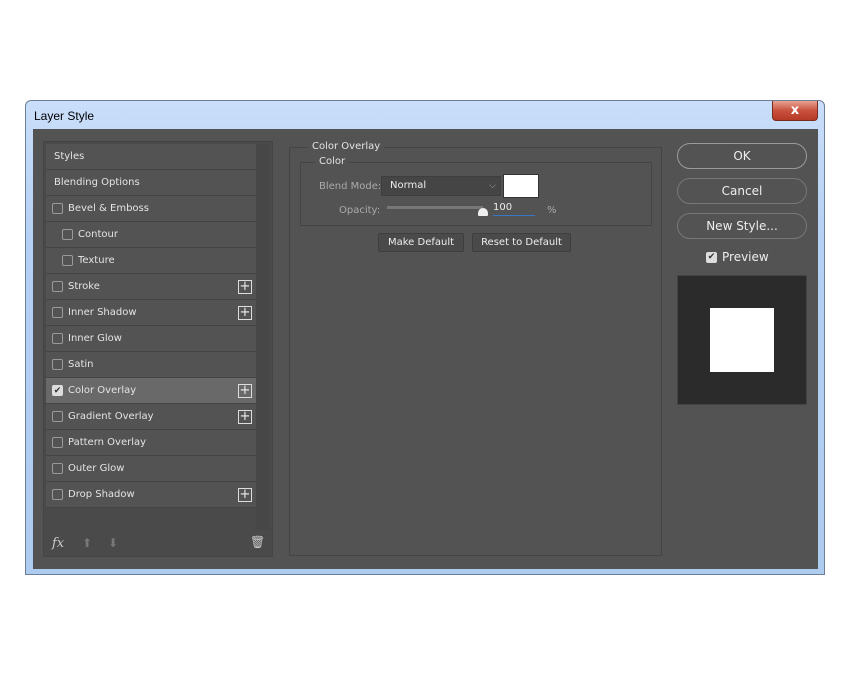 The width and height of the screenshot is (850, 675). What do you see at coordinates (521, 186) in the screenshot?
I see `color-swatch` at bounding box center [521, 186].